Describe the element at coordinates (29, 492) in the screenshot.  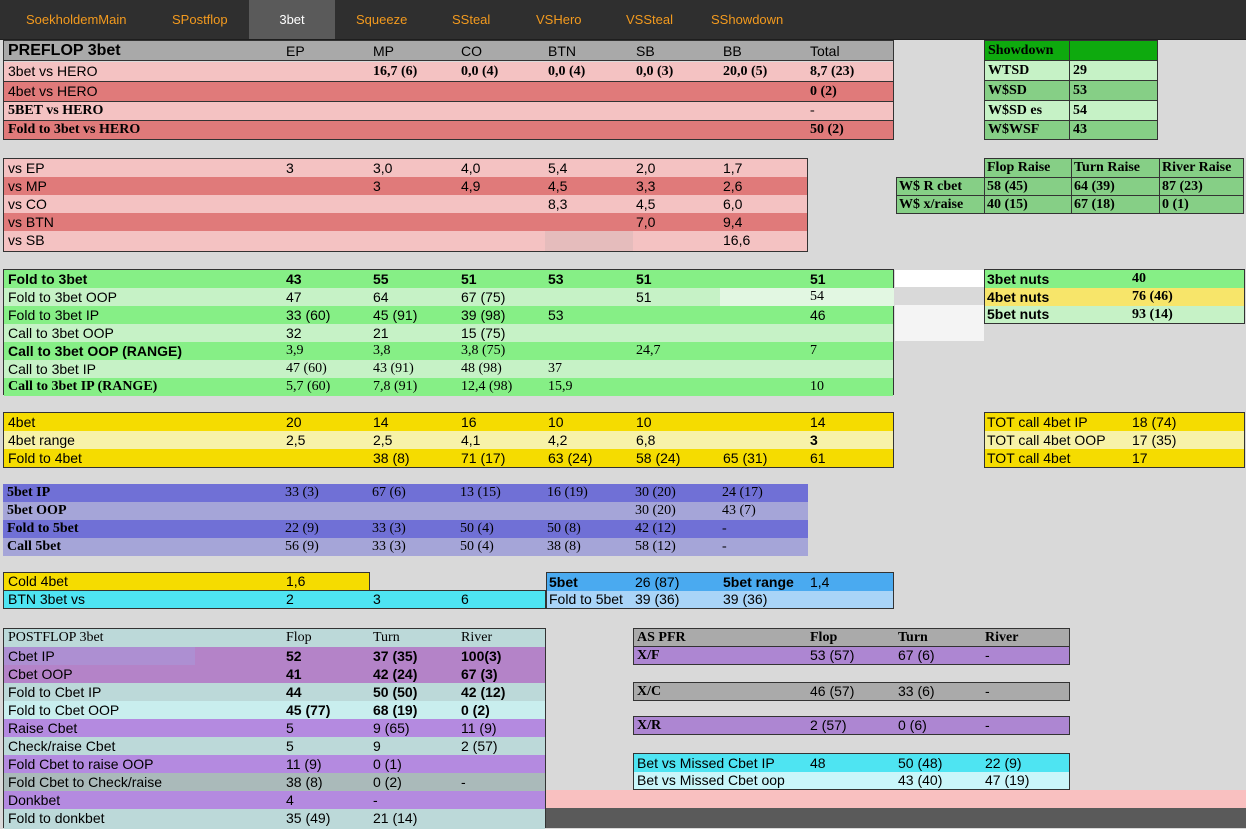
I see `row-label: 5bet IP` at that location.